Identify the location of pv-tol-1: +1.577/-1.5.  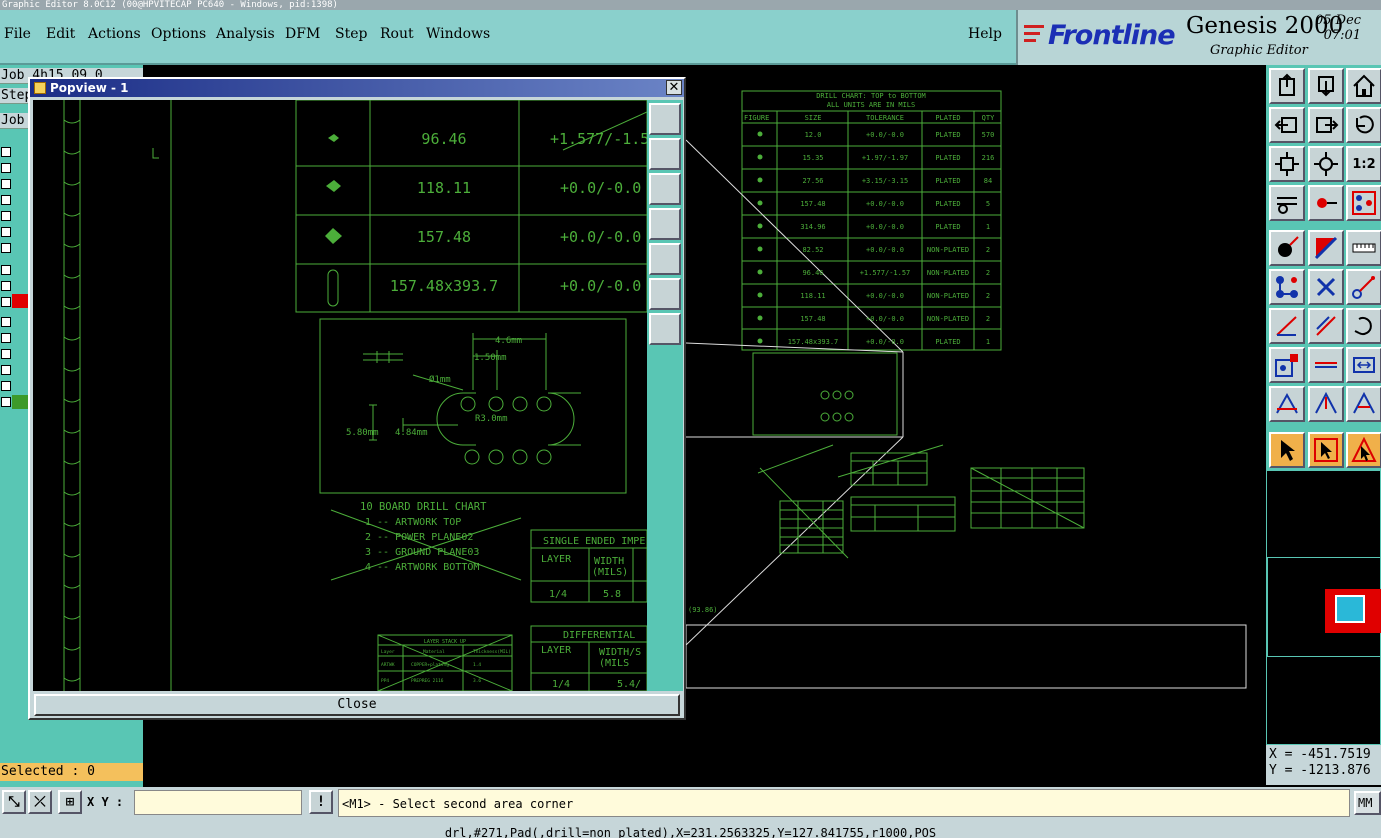
(598, 139).